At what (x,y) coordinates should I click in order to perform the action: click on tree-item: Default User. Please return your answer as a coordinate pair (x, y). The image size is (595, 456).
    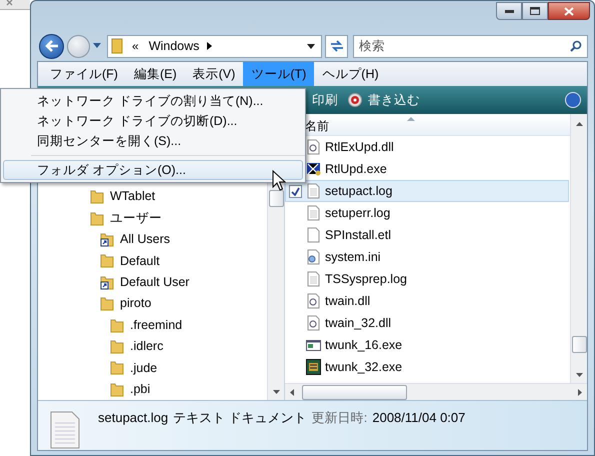
    Looking at the image, I should click on (152, 283).